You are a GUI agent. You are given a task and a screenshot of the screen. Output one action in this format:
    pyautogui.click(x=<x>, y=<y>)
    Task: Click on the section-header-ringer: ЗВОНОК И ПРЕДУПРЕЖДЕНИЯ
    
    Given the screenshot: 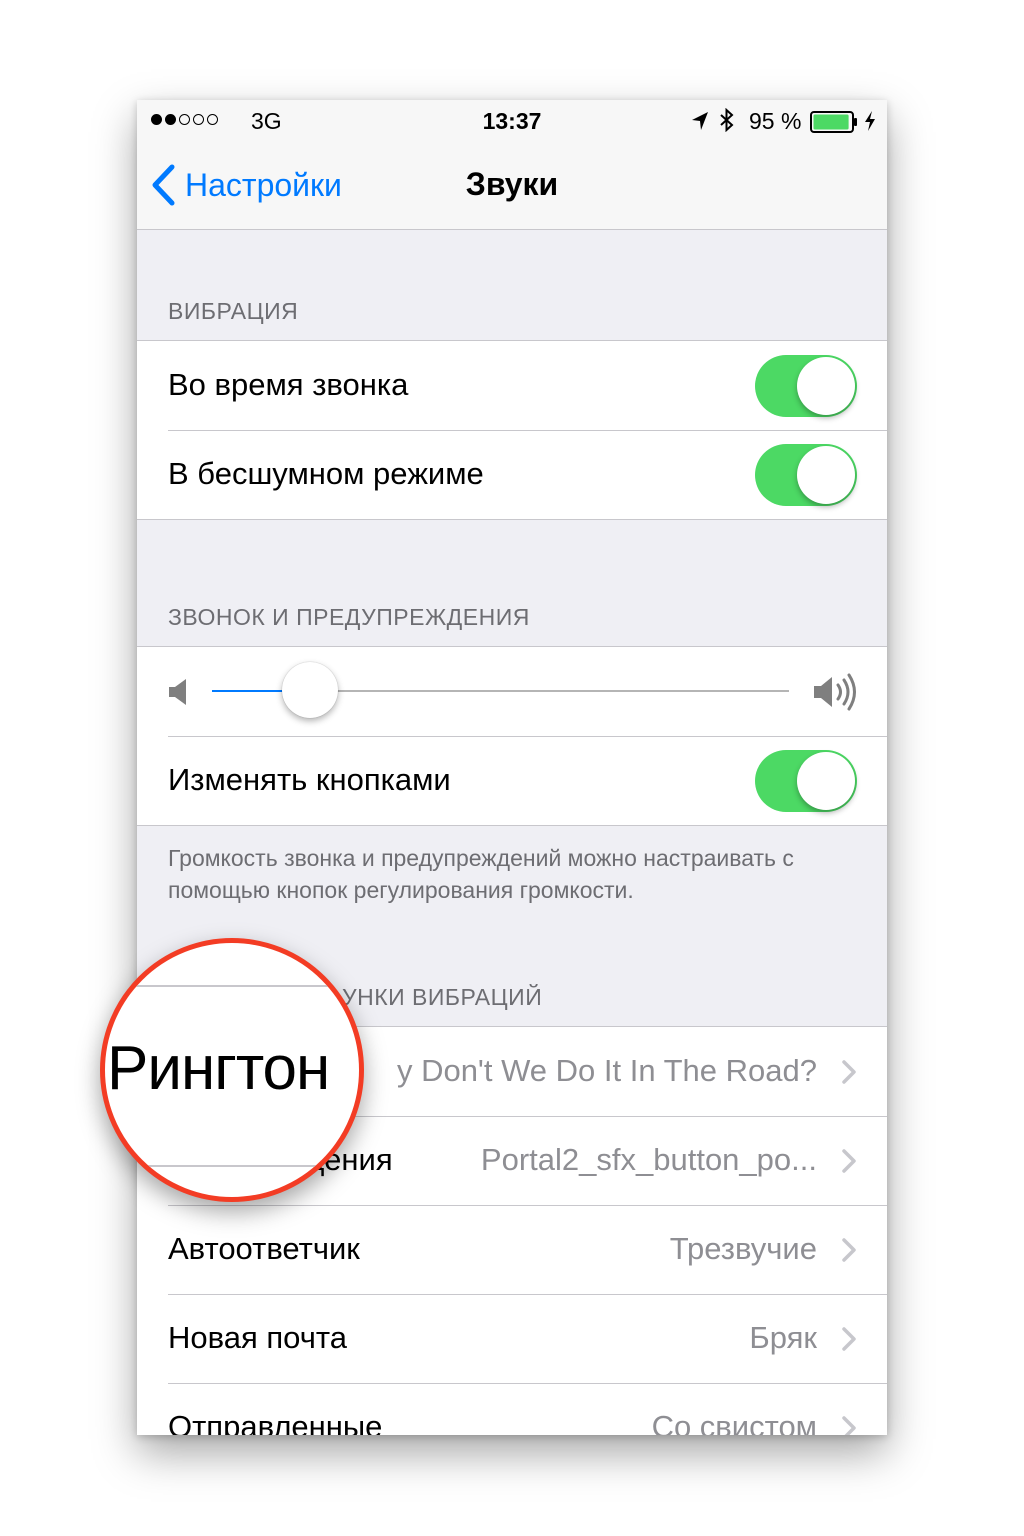 What is the action you would take?
    pyautogui.click(x=349, y=617)
    